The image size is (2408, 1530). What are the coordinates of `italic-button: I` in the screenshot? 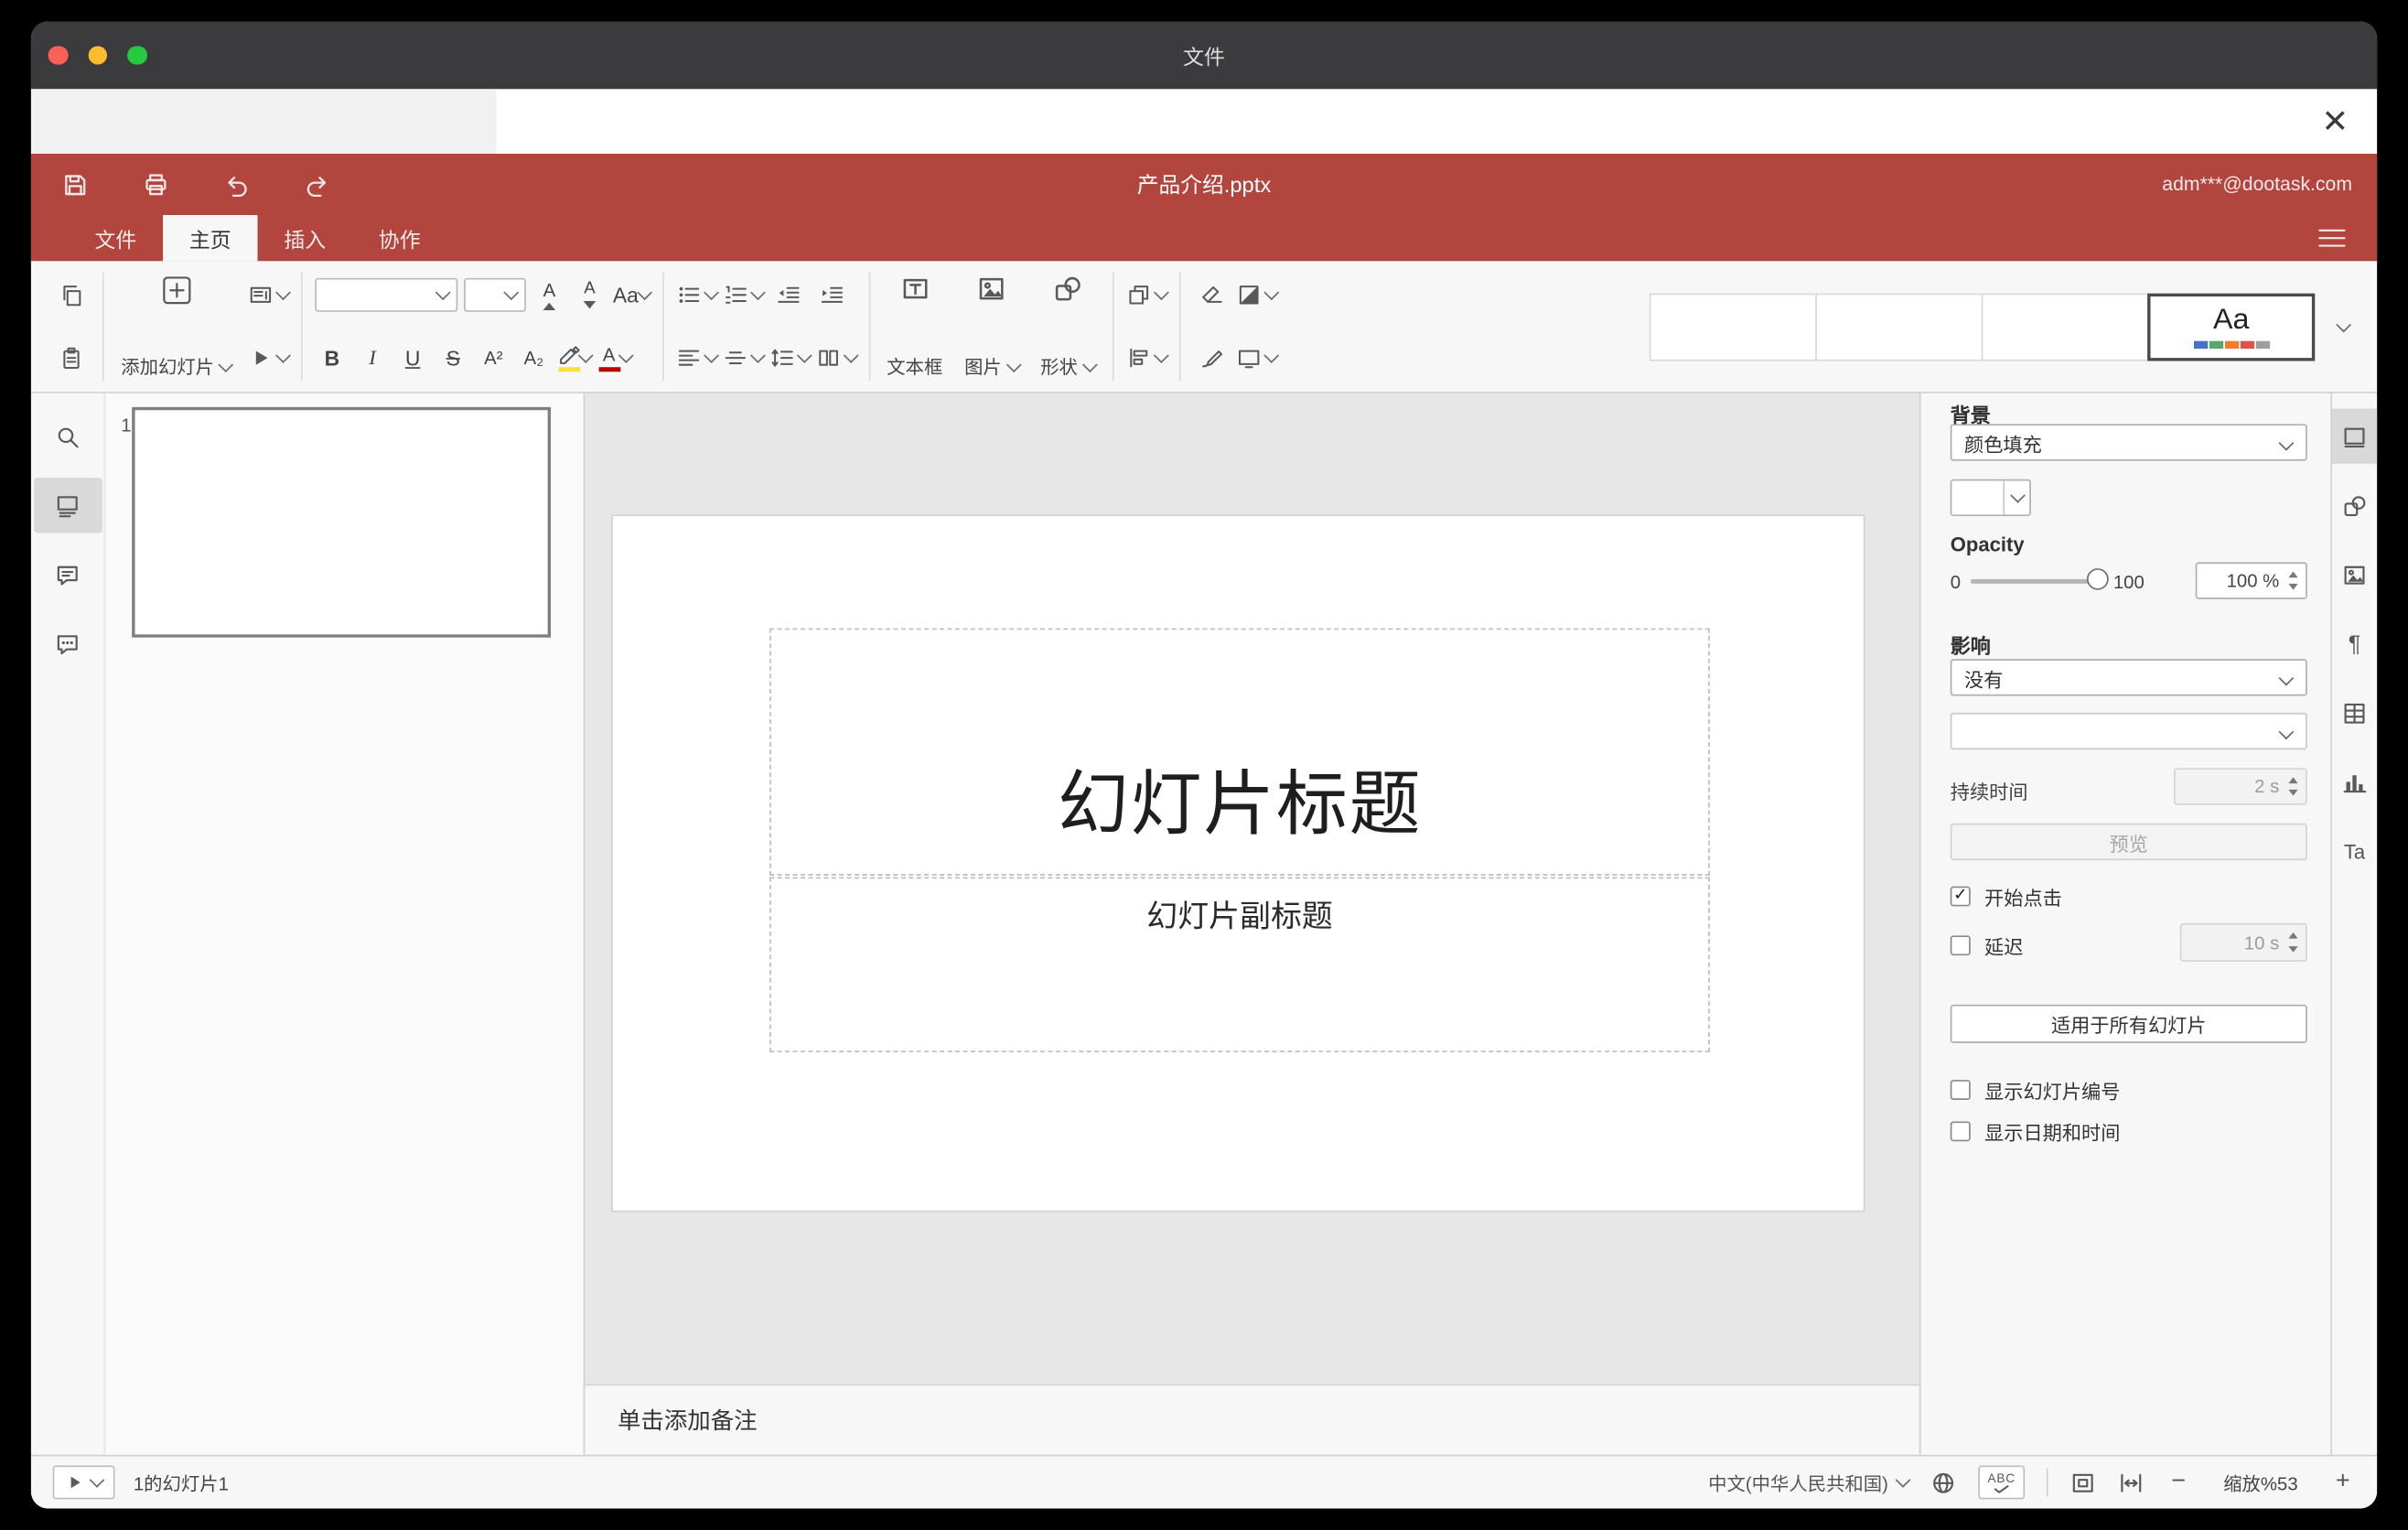 It's located at (372, 357).